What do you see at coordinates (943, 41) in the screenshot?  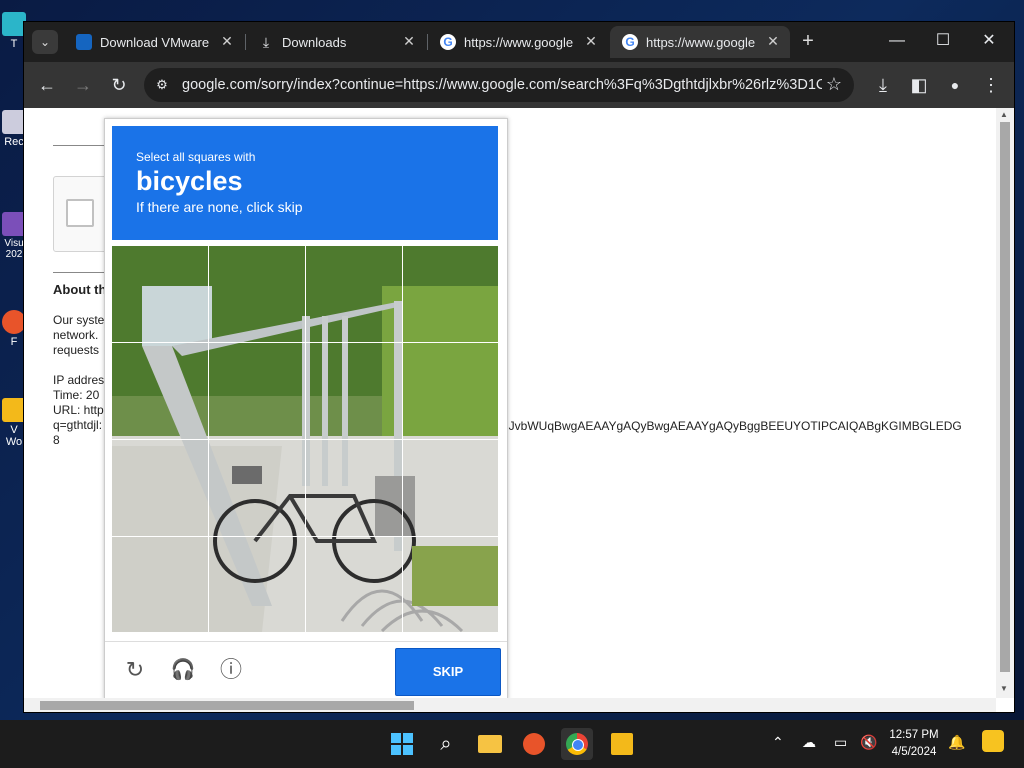 I see `maximize-button: ☐` at bounding box center [943, 41].